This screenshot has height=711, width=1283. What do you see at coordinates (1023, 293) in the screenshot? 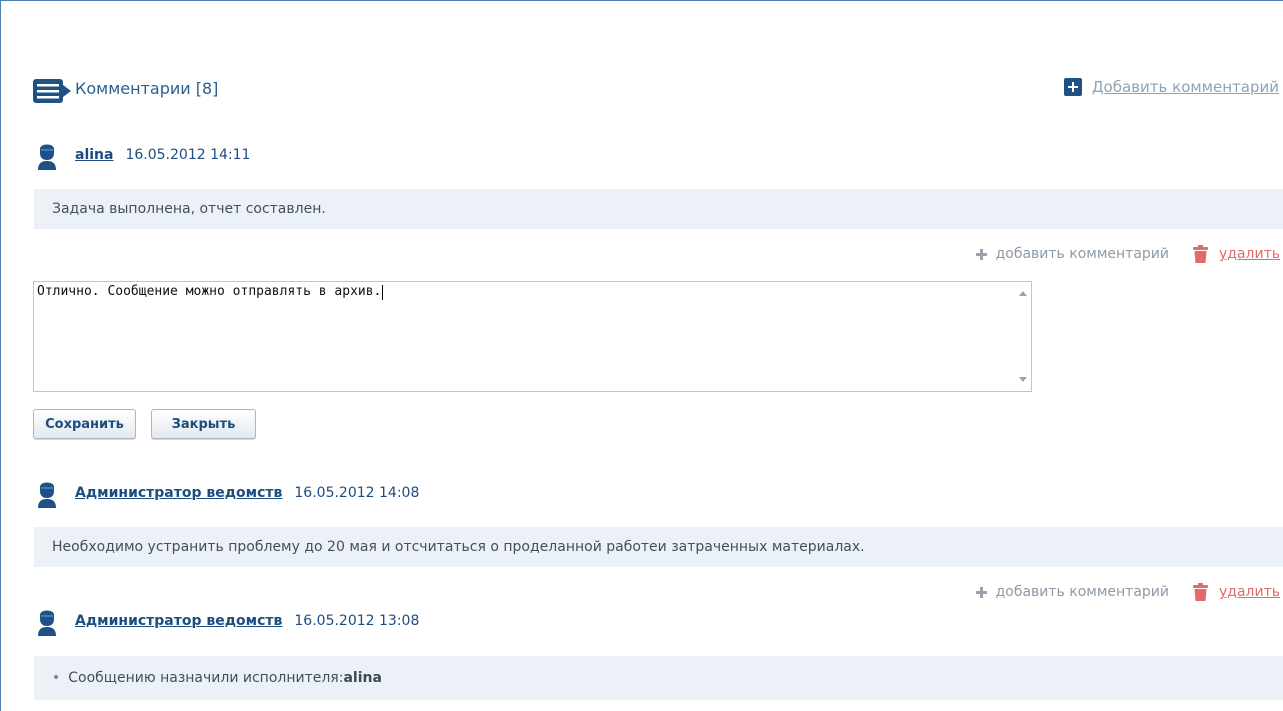
I see `scroll-up-icon` at bounding box center [1023, 293].